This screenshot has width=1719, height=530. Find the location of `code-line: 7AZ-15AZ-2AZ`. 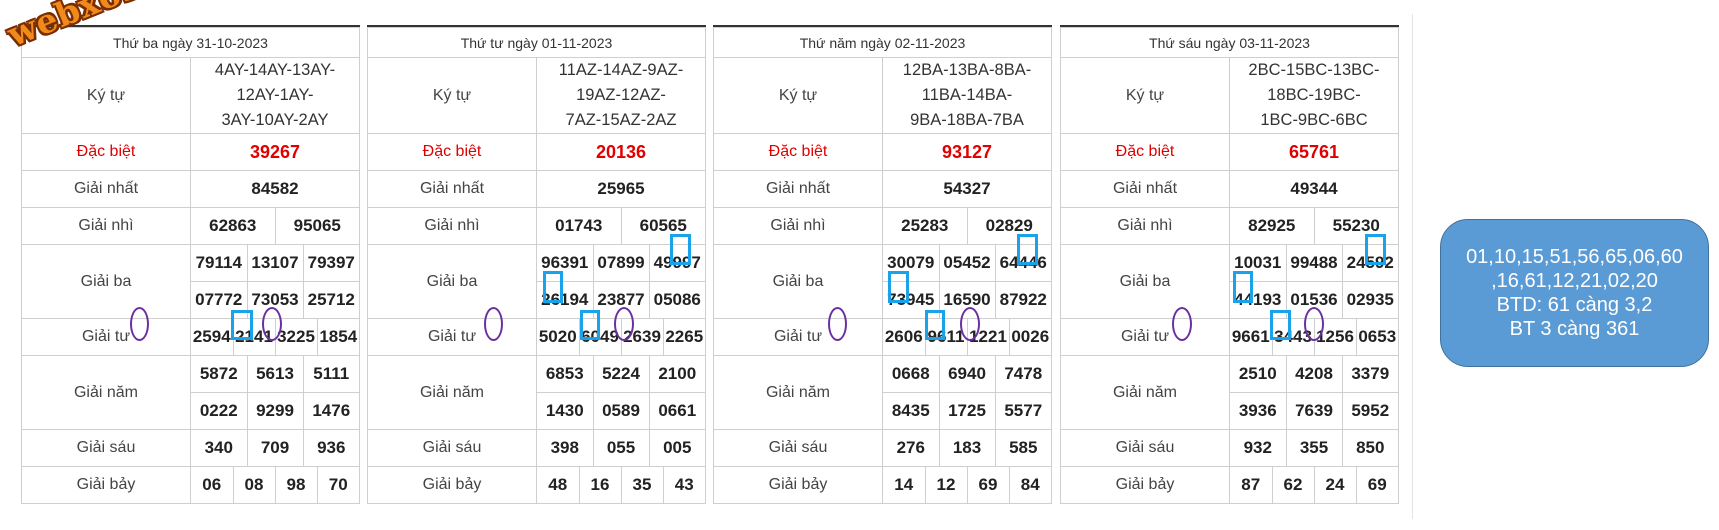

code-line: 7AZ-15AZ-2AZ is located at coordinates (621, 120).